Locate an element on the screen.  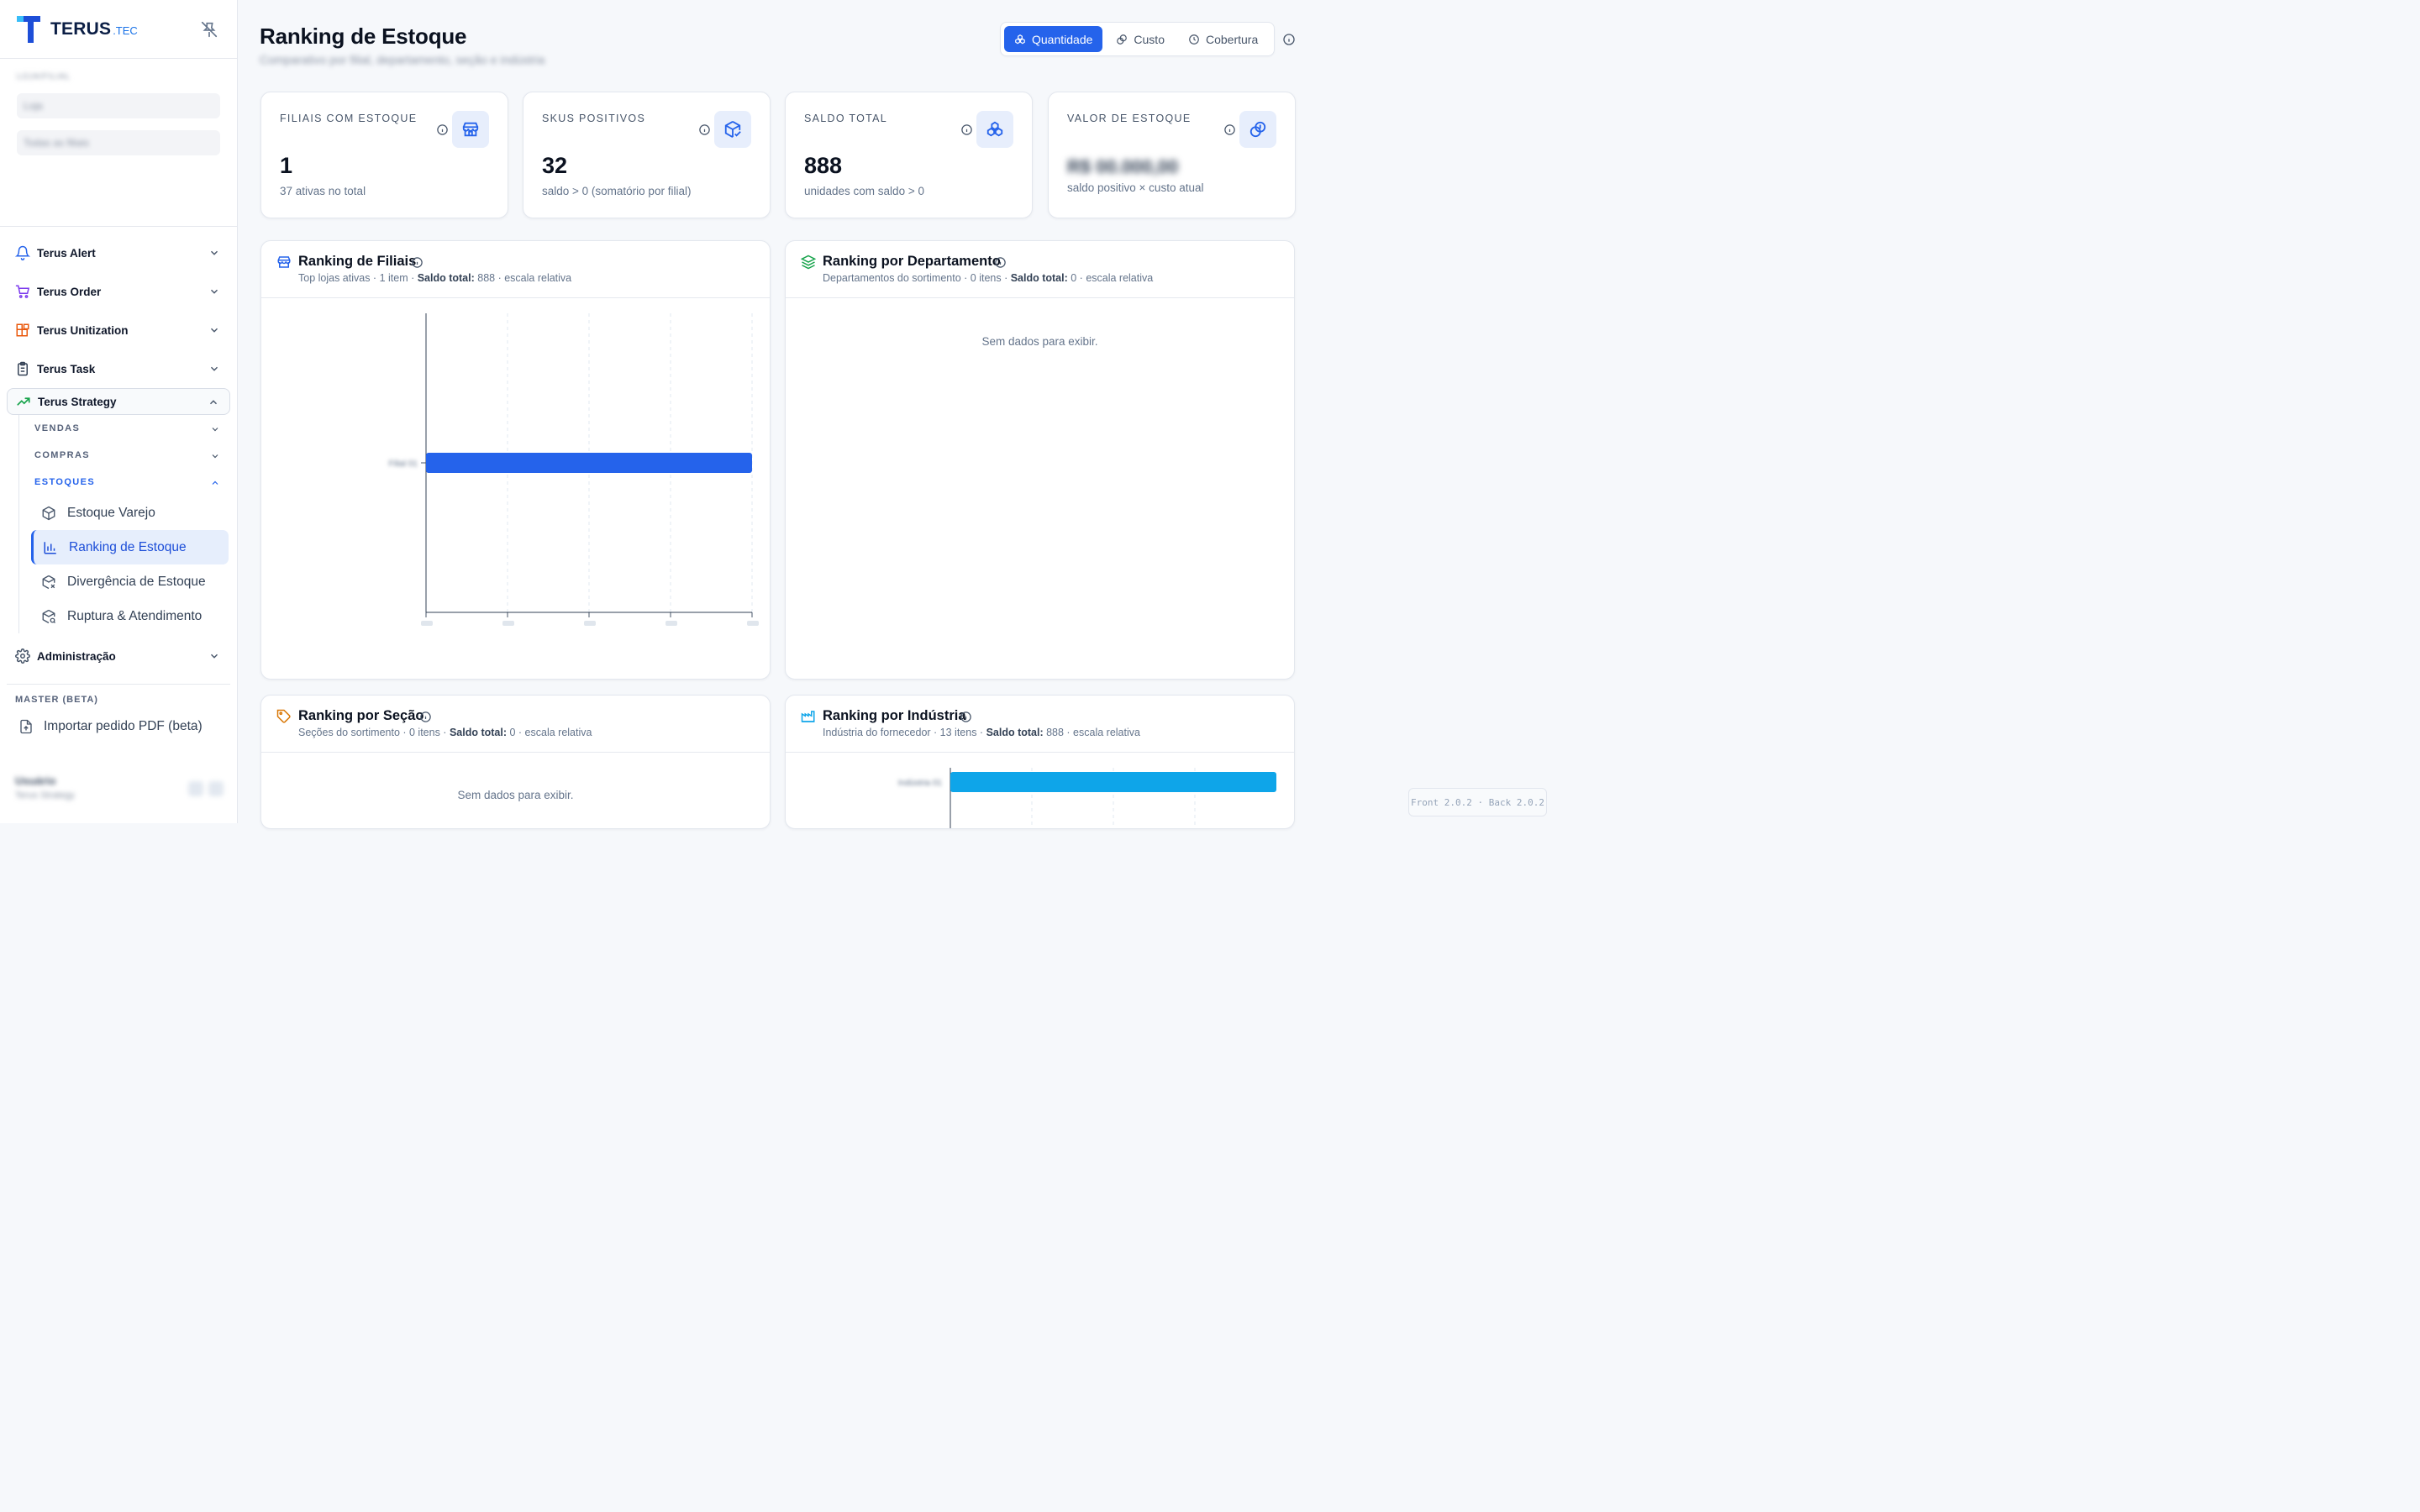
theme-toggle-icon is located at coordinates (195, 788).